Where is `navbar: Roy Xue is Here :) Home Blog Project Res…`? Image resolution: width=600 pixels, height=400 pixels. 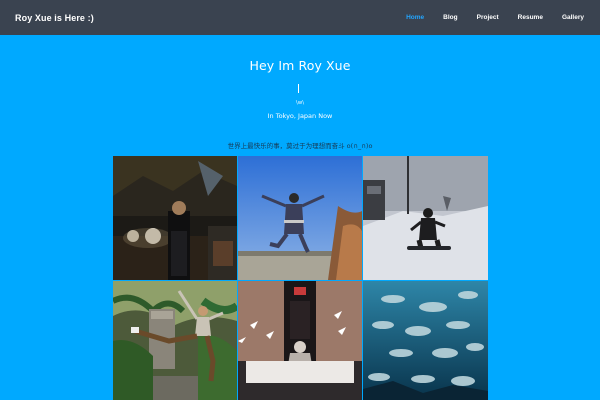
navbar: Roy Xue is Here :) Home Blog Project Res… is located at coordinates (300, 17).